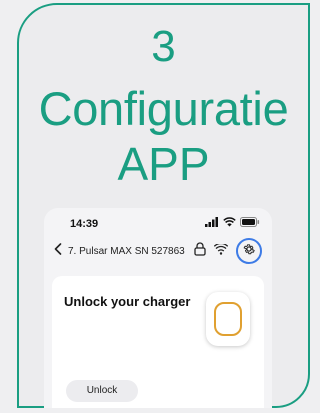 The image size is (320, 413). I want to click on app-nav-bar: 7. Pulsar MAX SN 527863, so click(158, 251).